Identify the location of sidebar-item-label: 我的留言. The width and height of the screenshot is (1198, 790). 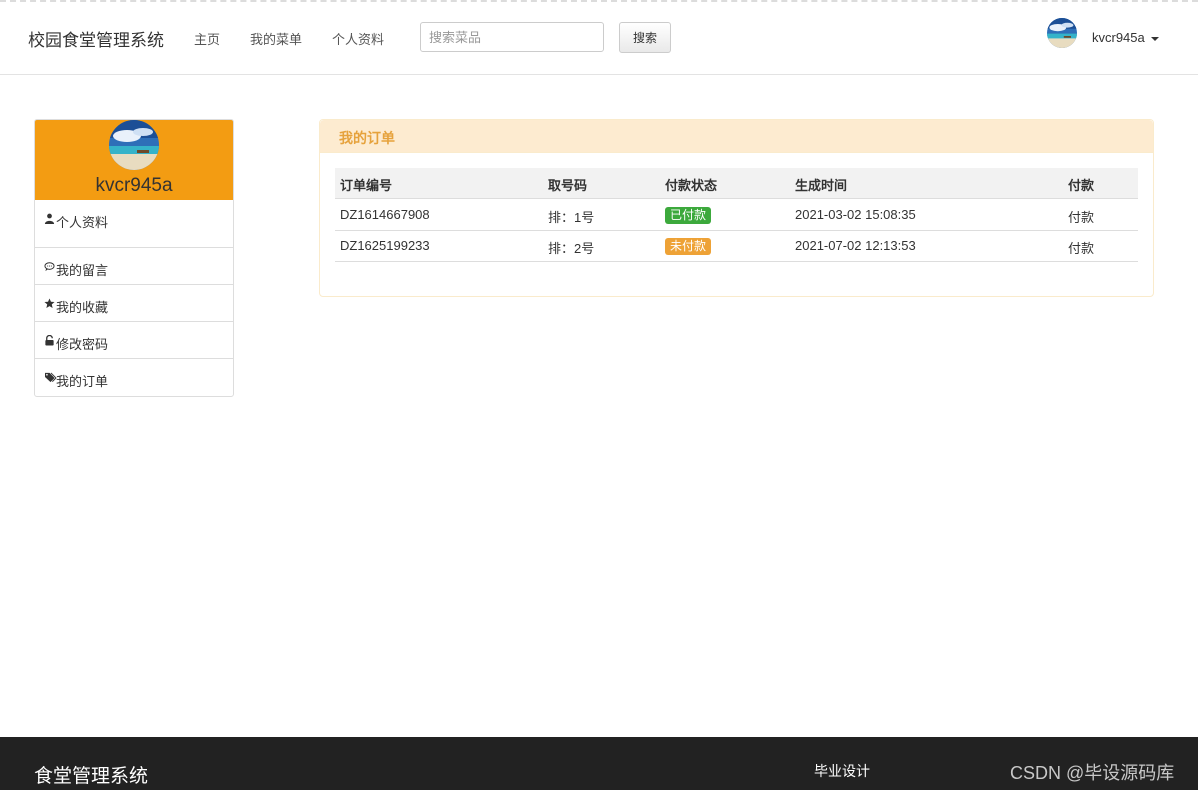
(82, 270).